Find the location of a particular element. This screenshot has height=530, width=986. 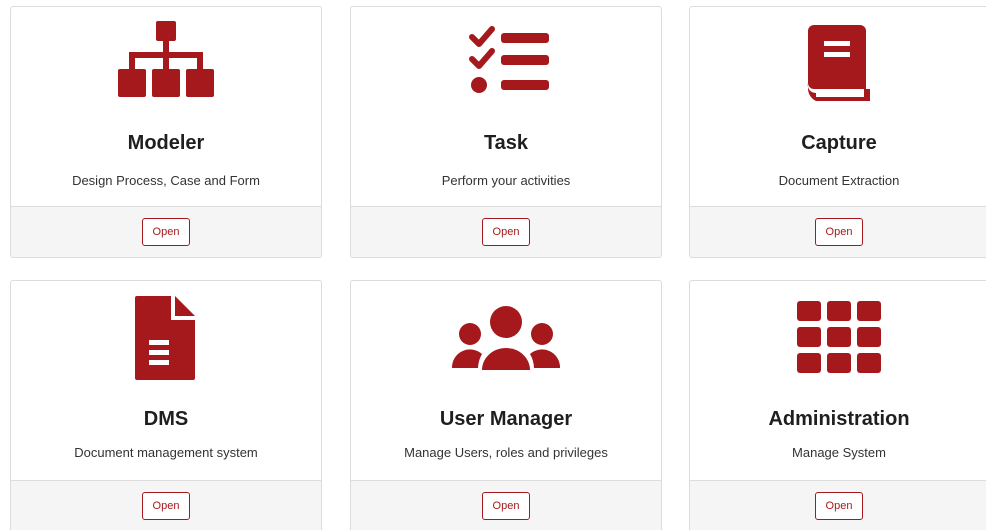

open-dms-button: Open is located at coordinates (166, 506).